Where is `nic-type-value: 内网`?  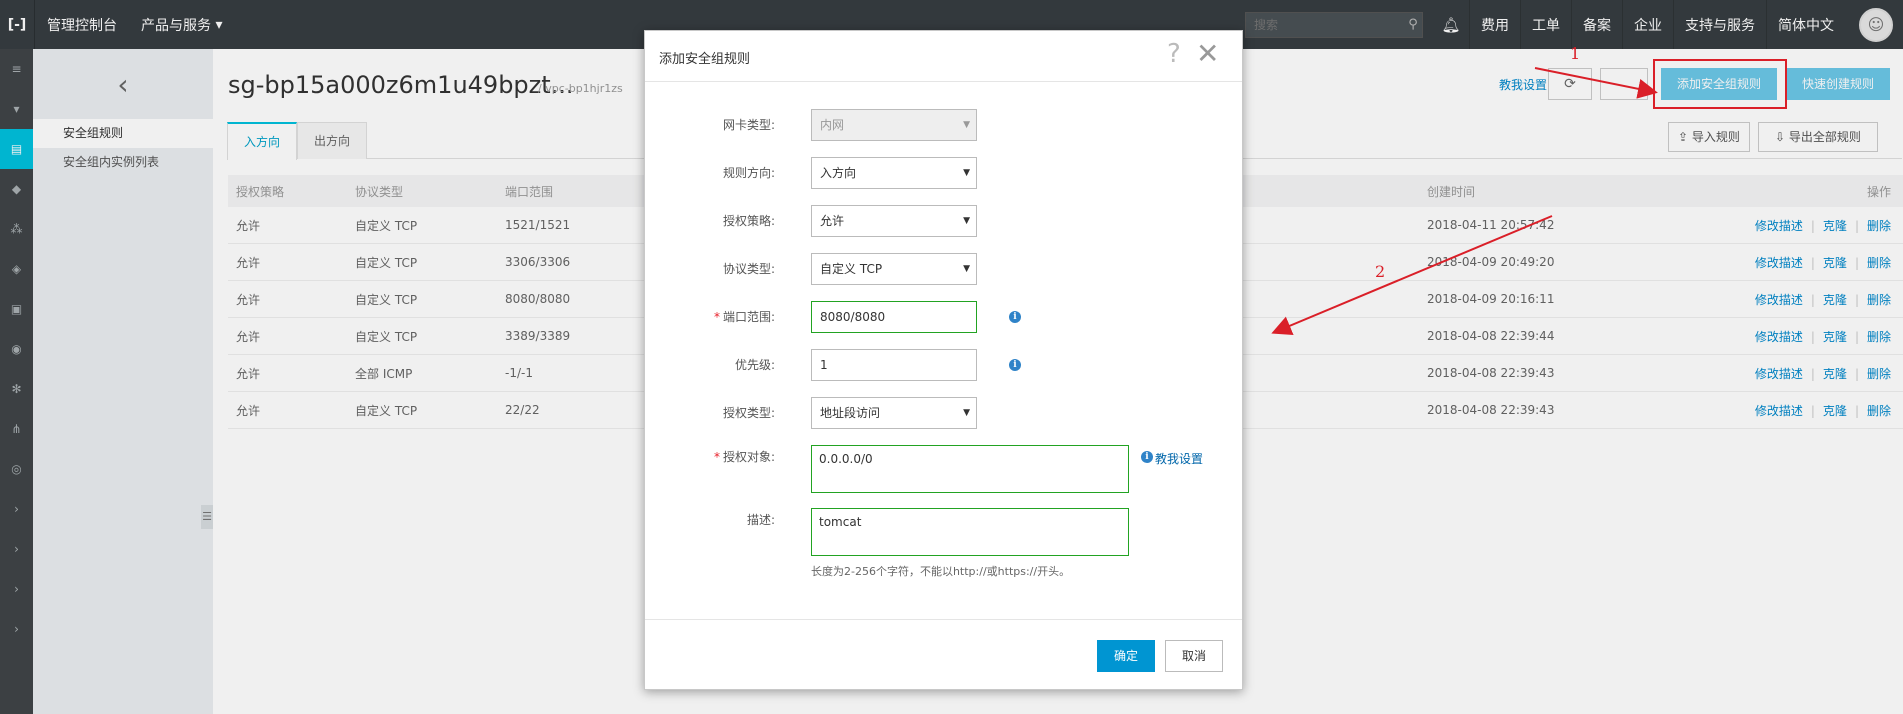
nic-type-value: 内网 is located at coordinates (832, 125).